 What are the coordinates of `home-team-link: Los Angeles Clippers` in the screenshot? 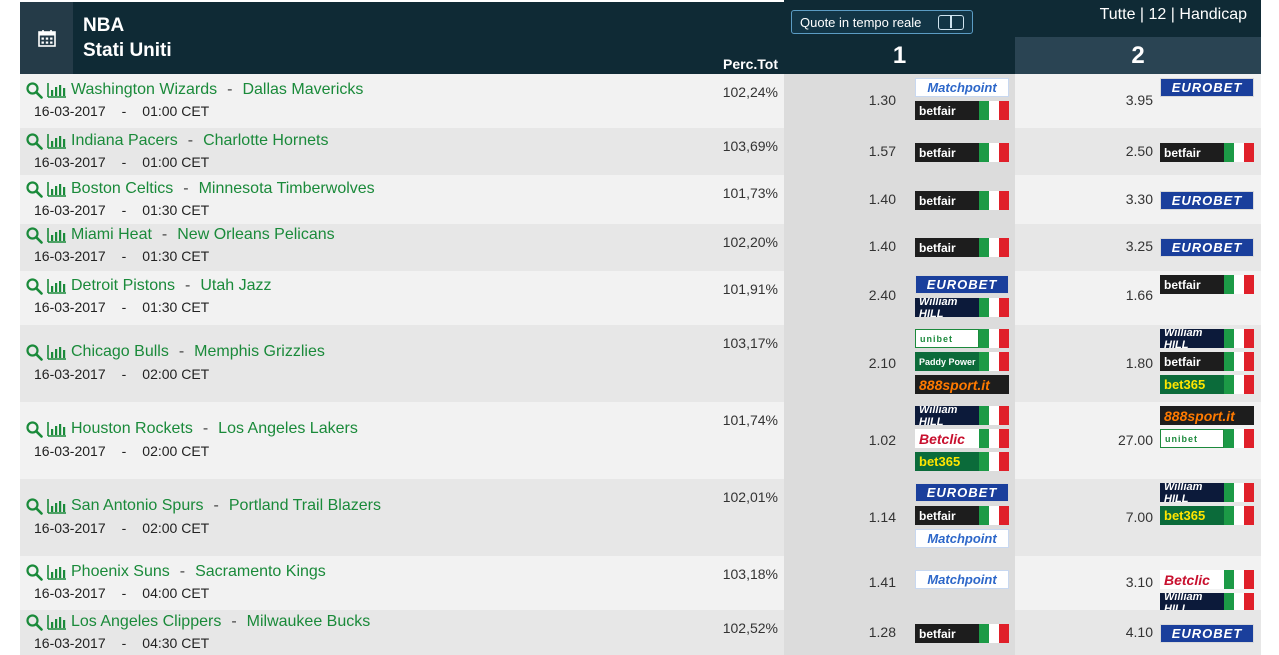 It's located at (146, 622).